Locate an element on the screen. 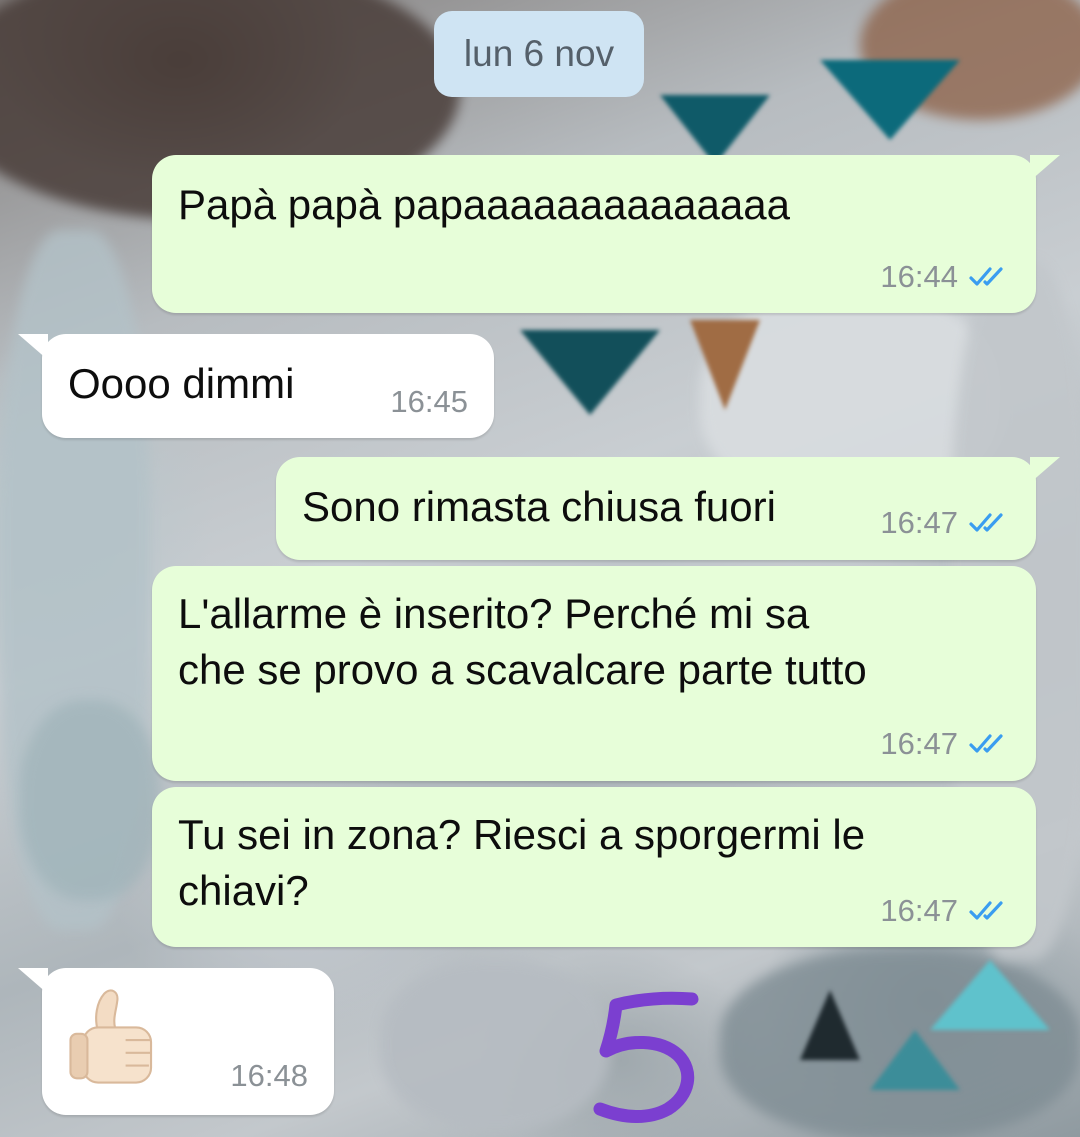 The width and height of the screenshot is (1080, 1137). date-label: lun 6 nov is located at coordinates (539, 53).